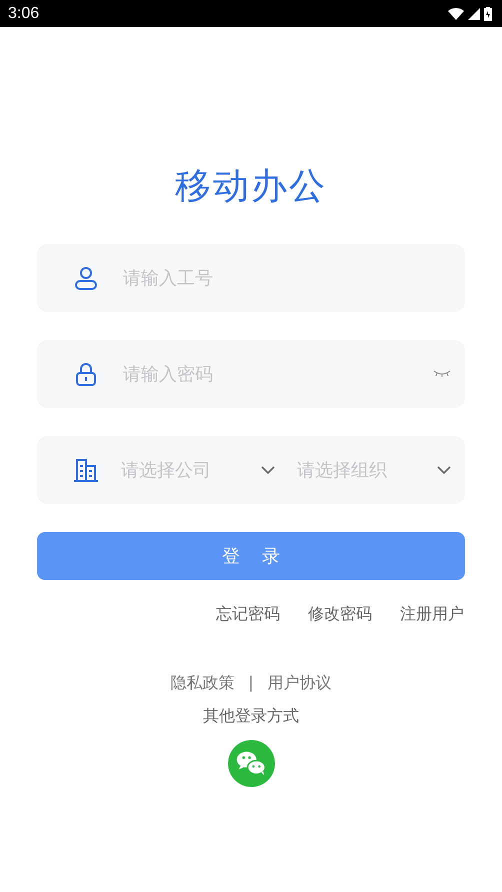 The image size is (502, 892). Describe the element at coordinates (442, 374) in the screenshot. I see `closed-eye-icon` at that location.